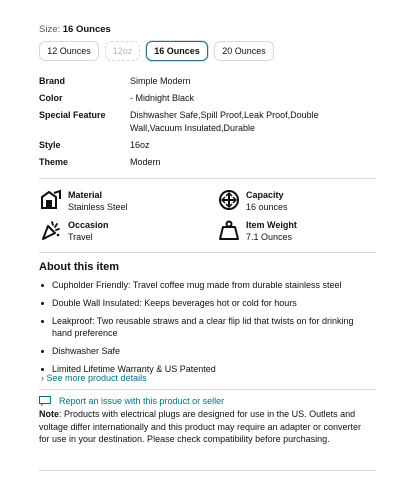 The width and height of the screenshot is (418, 491). What do you see at coordinates (51, 98) in the screenshot?
I see `spec-key: Color` at bounding box center [51, 98].